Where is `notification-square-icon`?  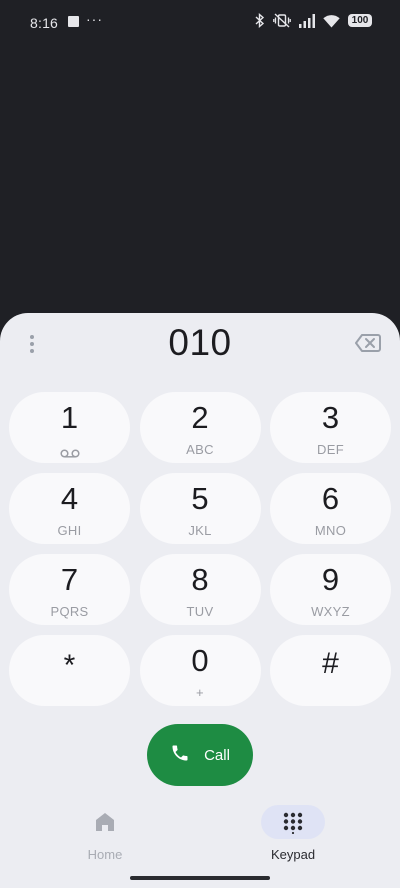
notification-square-icon is located at coordinates (73, 21).